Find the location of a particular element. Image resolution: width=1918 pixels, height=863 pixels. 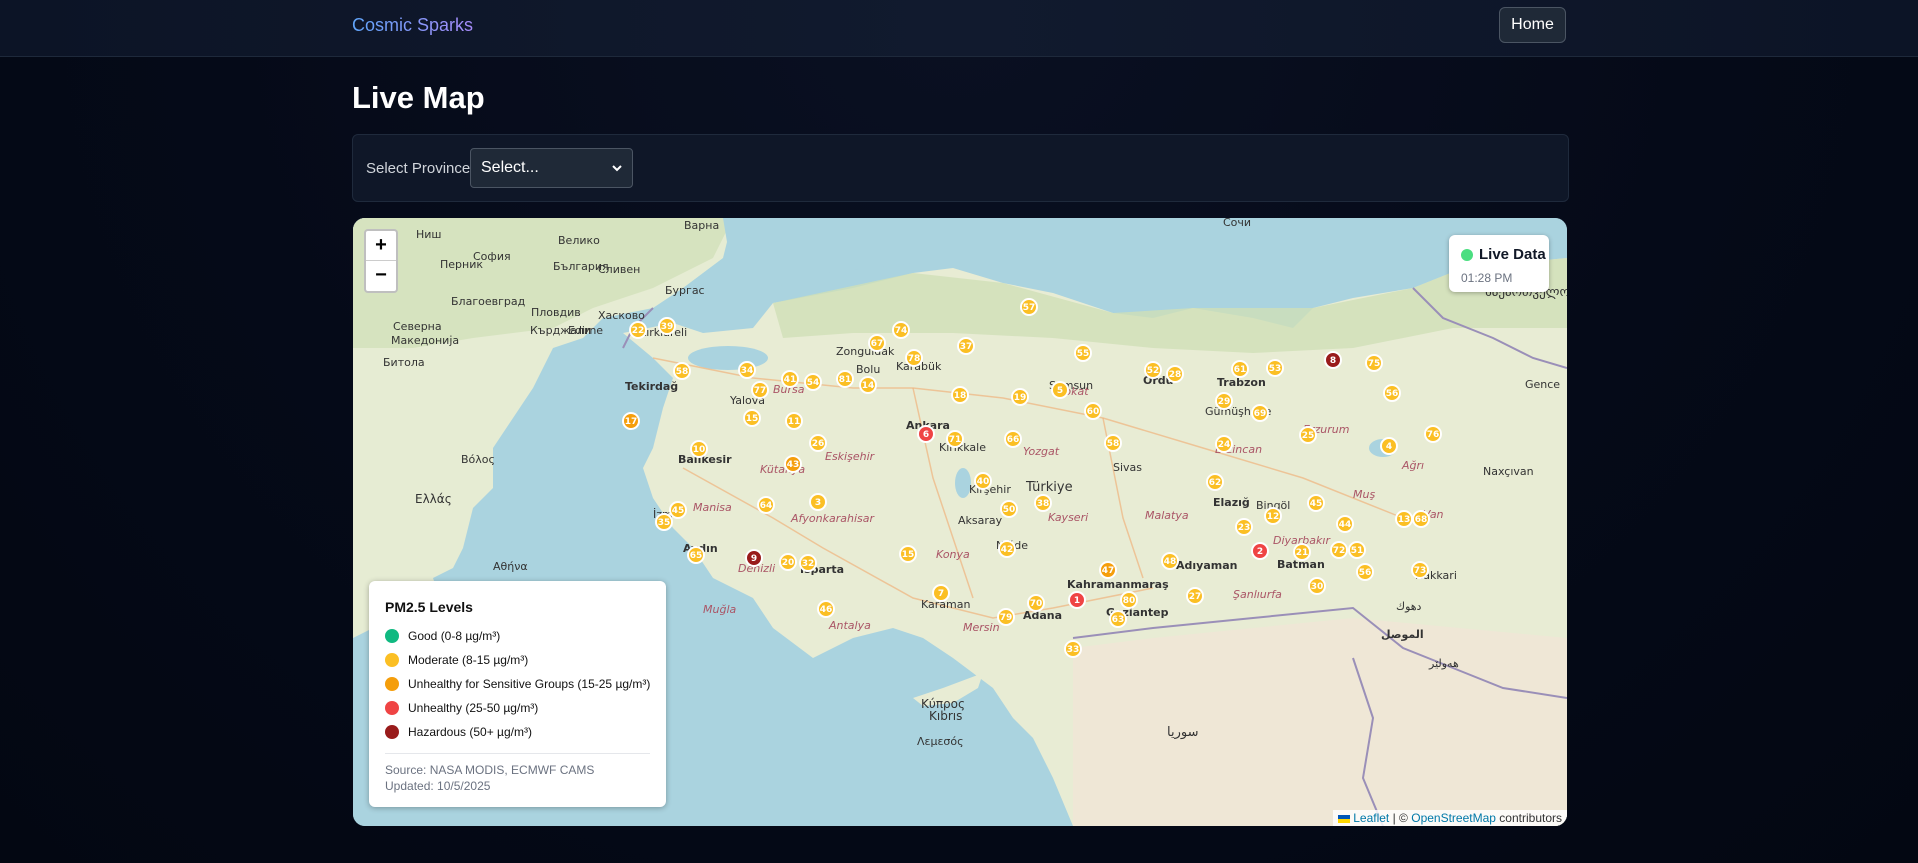

station-marker-label: 10 is located at coordinates (699, 450).